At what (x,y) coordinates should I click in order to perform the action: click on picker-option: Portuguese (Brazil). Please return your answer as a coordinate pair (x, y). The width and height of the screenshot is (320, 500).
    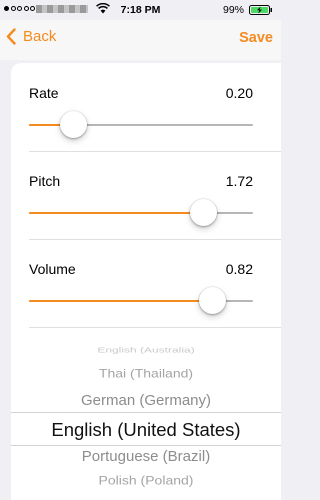
    Looking at the image, I should click on (146, 456).